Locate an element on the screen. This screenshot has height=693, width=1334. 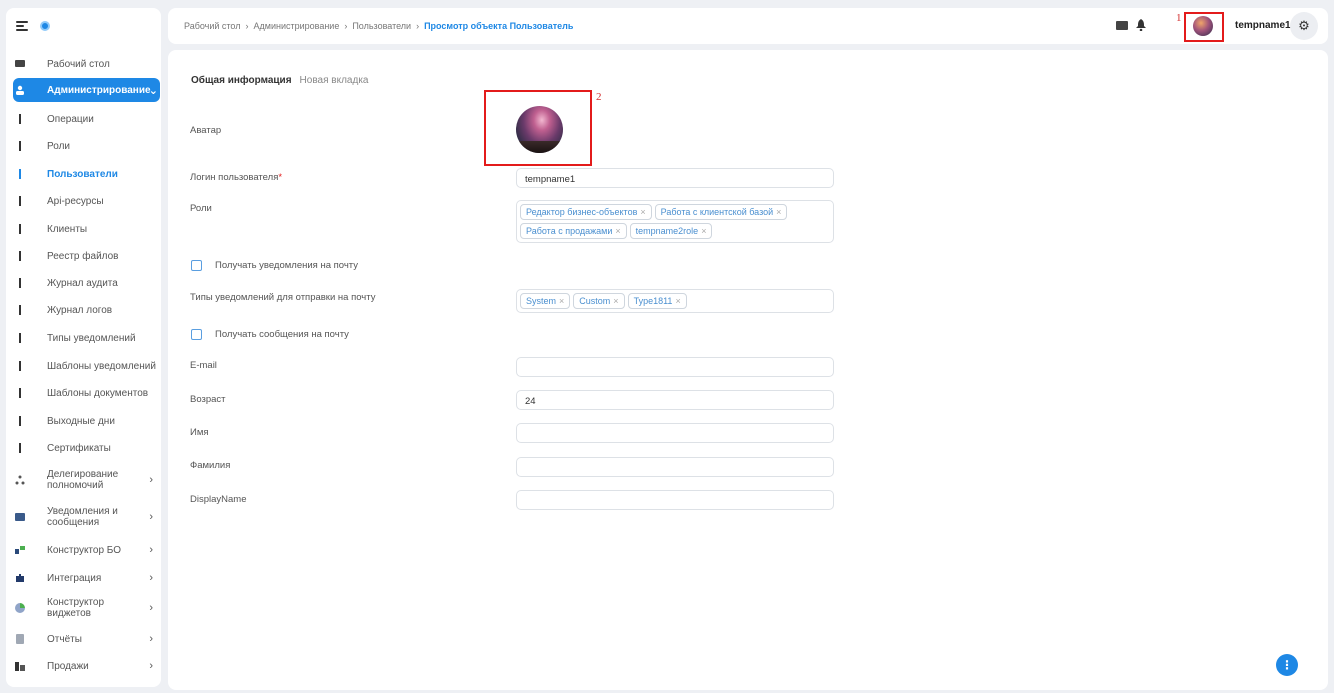
roles-label: Роли is located at coordinates (201, 208).